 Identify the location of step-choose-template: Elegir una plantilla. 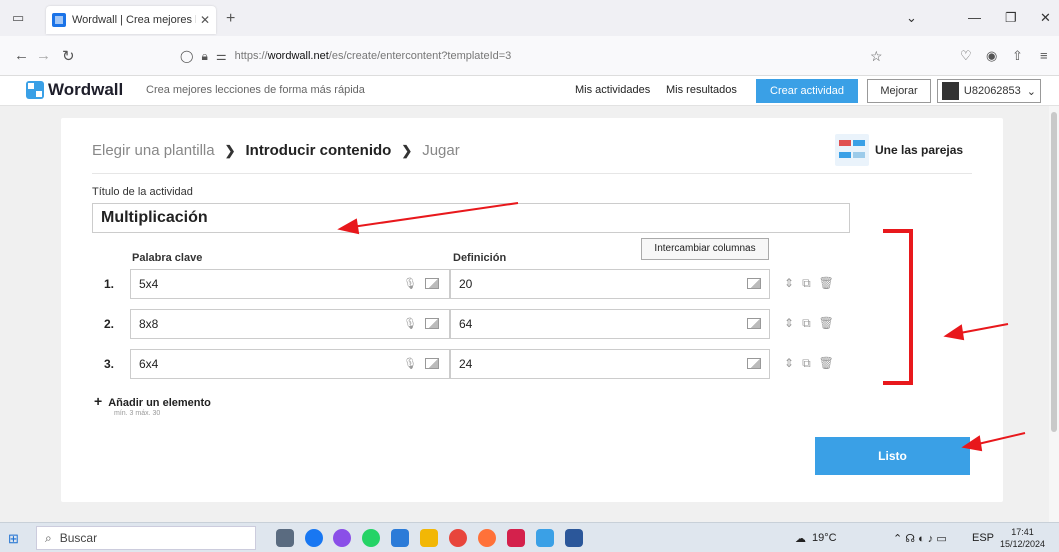
(153, 150).